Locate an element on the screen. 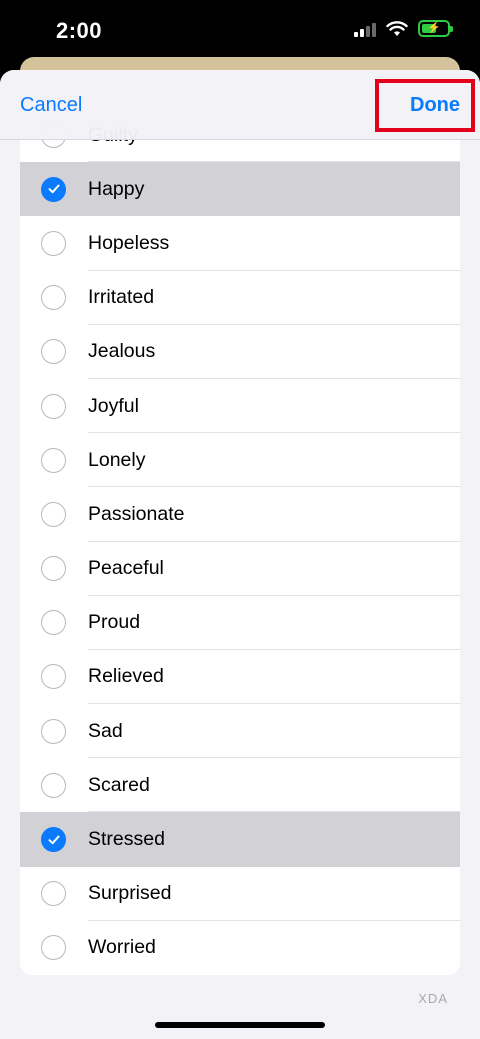 Image resolution: width=480 pixels, height=1039 pixels. list-item-label: Jealous is located at coordinates (122, 351).